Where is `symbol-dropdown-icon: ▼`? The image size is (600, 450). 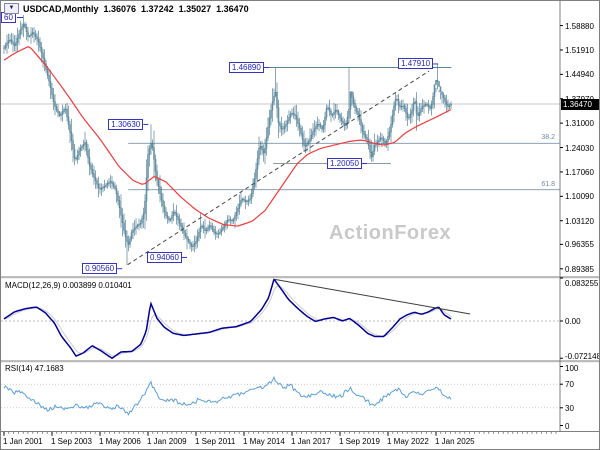
symbol-dropdown-icon: ▼ is located at coordinates (11, 8).